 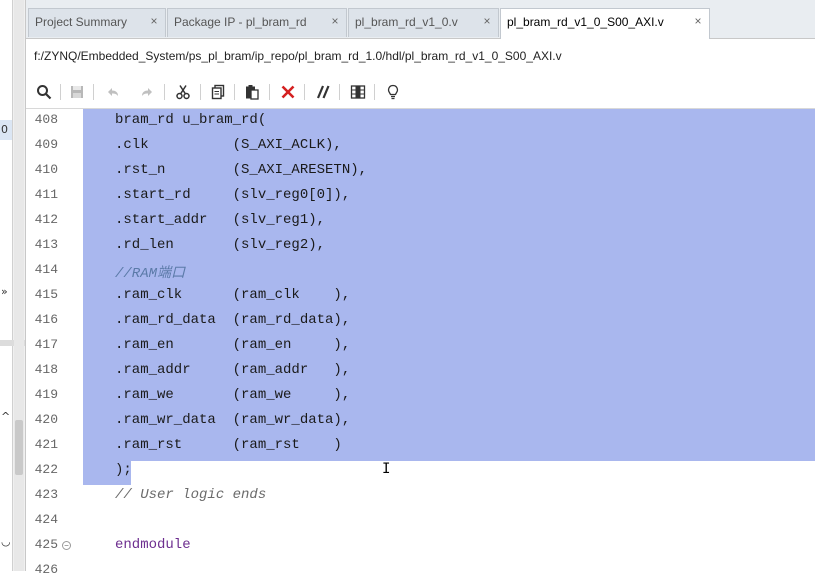 I want to click on line-number: 412, so click(x=46, y=219).